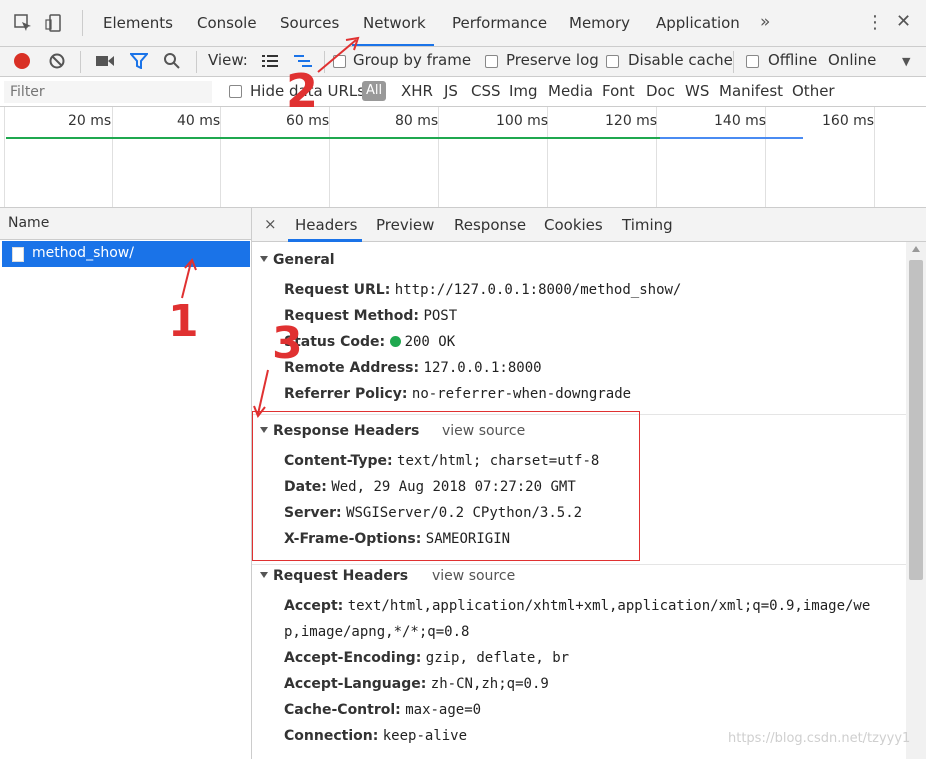 The width and height of the screenshot is (926, 759). Describe the element at coordinates (125, 224) in the screenshot. I see `name-column-header: Name` at that location.